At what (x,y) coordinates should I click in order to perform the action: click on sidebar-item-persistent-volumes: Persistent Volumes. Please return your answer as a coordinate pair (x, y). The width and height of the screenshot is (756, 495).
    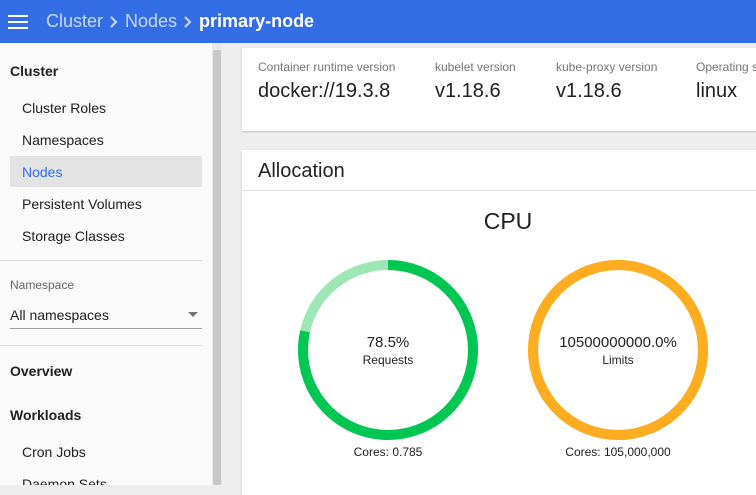
    Looking at the image, I should click on (106, 203).